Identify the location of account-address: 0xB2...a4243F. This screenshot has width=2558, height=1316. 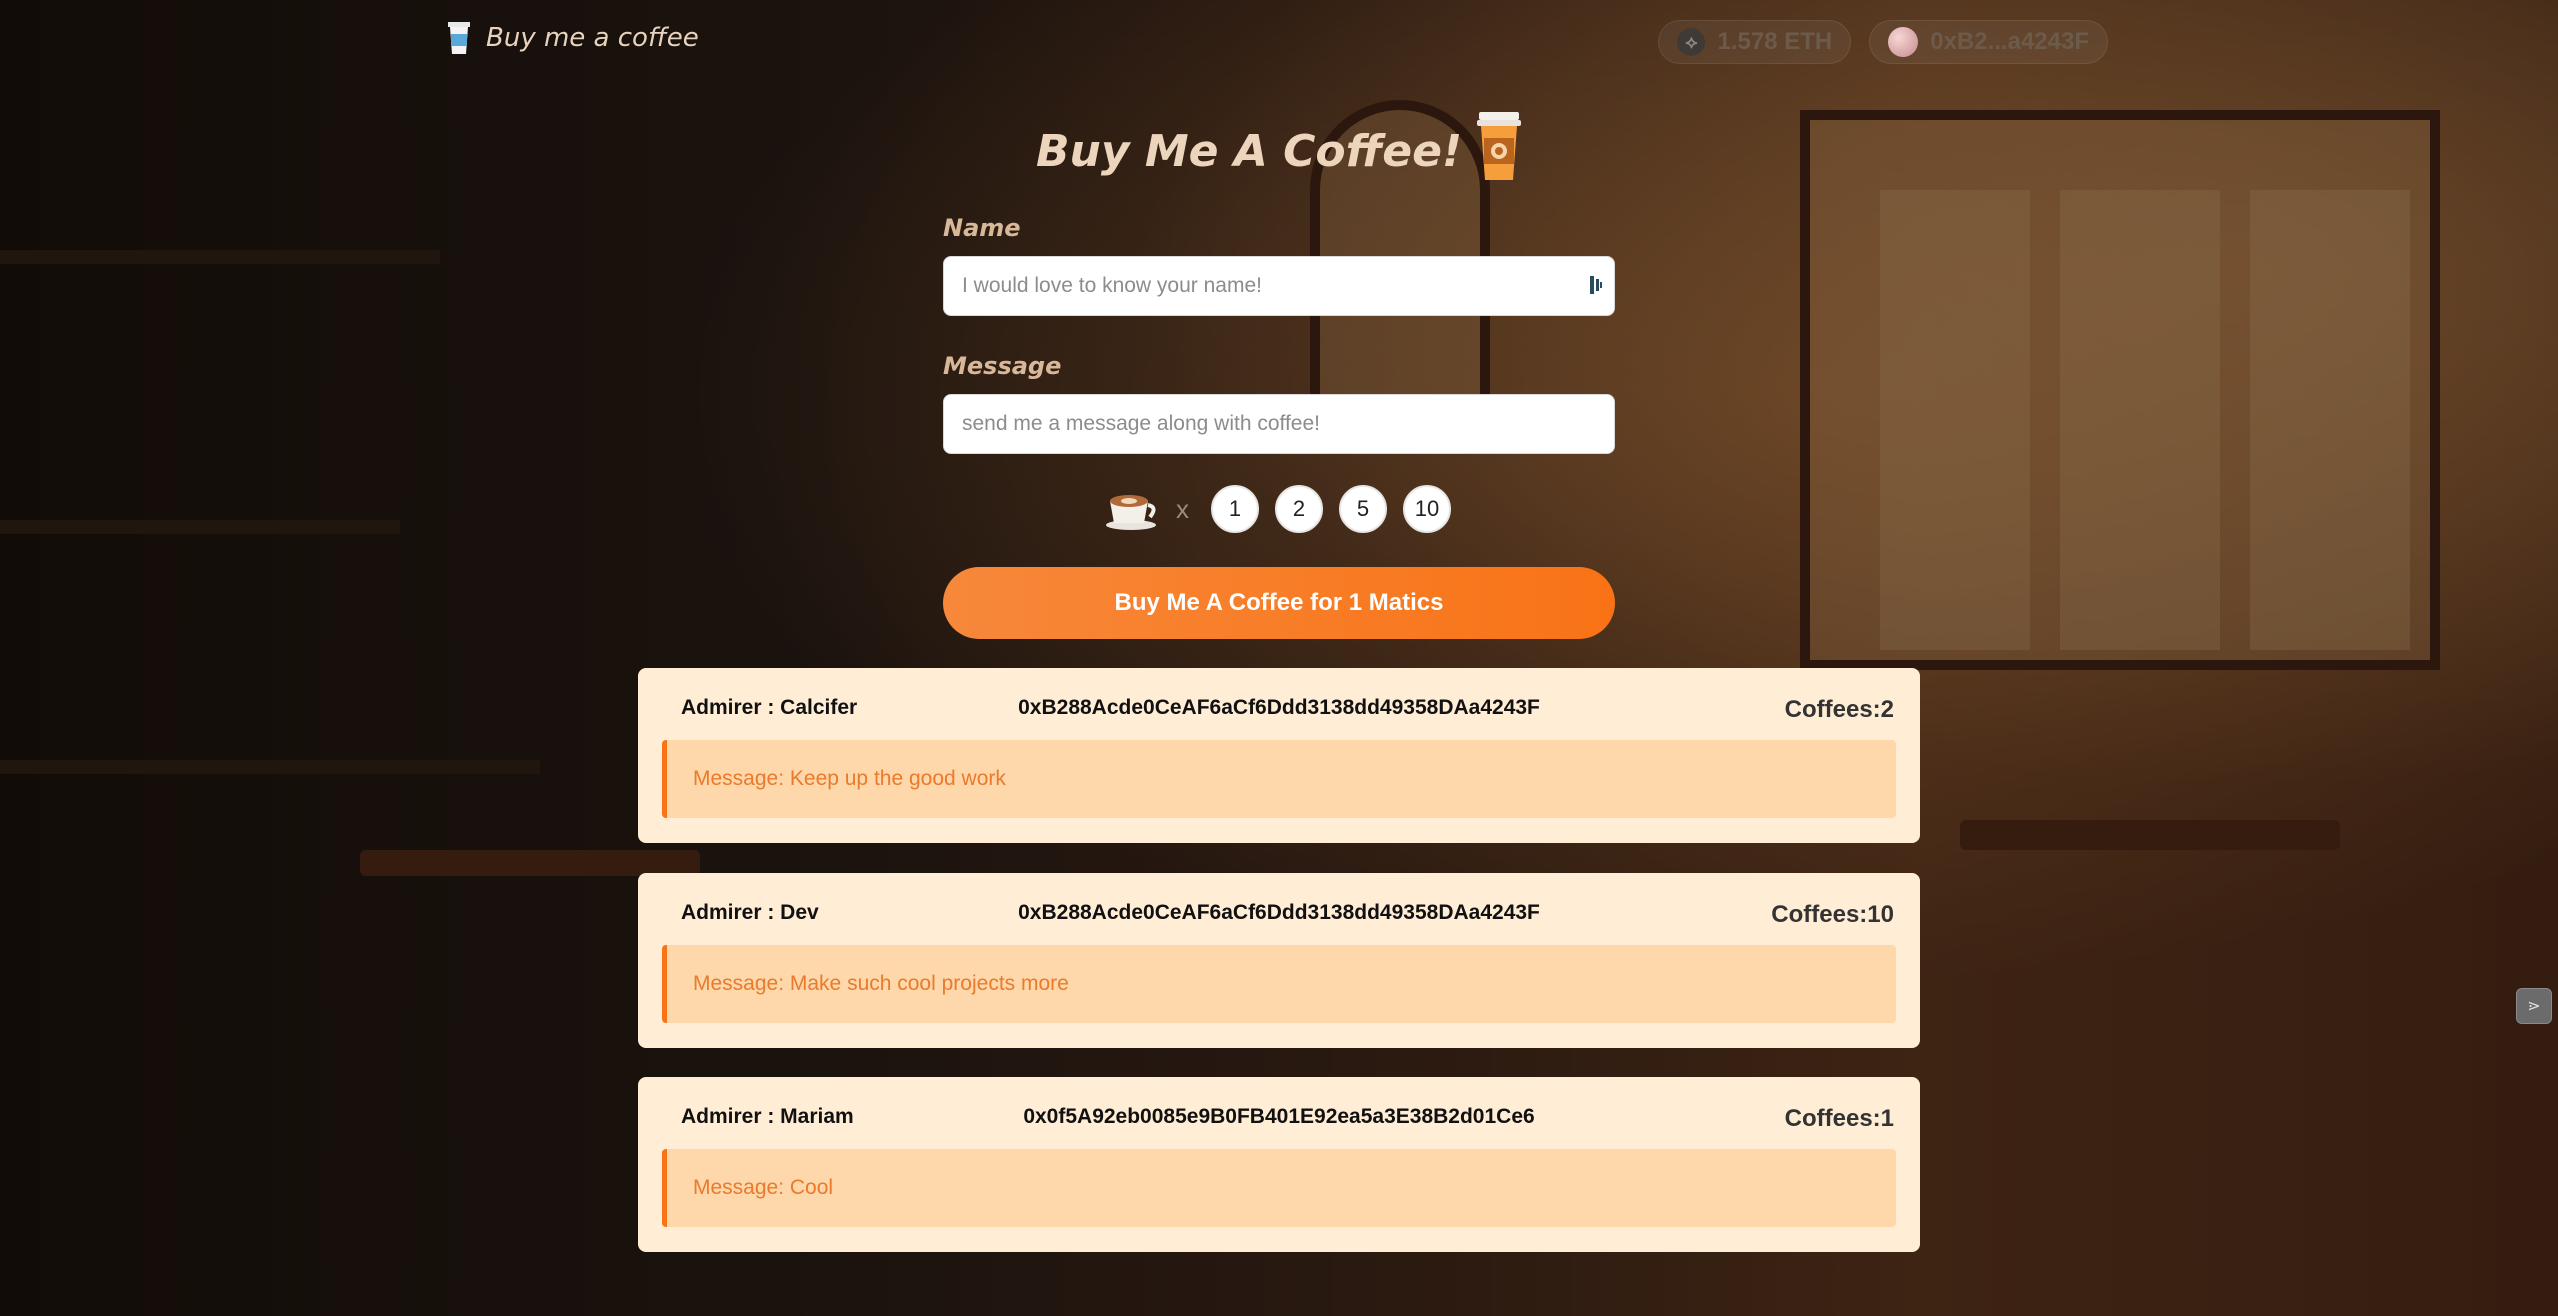
(2009, 41).